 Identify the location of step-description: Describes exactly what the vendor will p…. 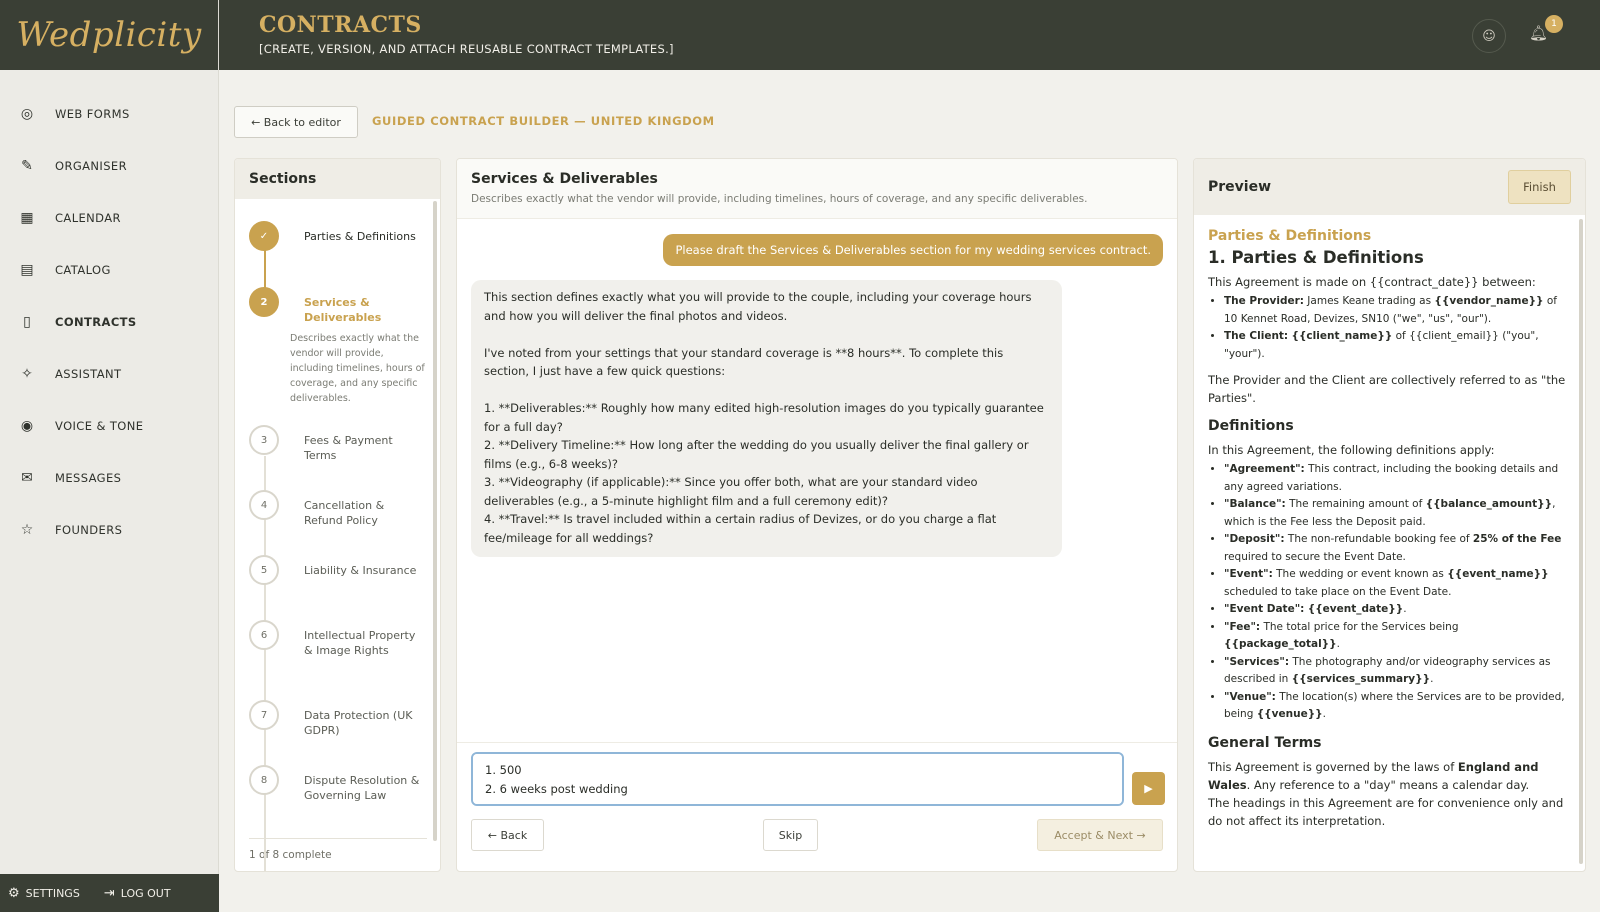
(357, 368).